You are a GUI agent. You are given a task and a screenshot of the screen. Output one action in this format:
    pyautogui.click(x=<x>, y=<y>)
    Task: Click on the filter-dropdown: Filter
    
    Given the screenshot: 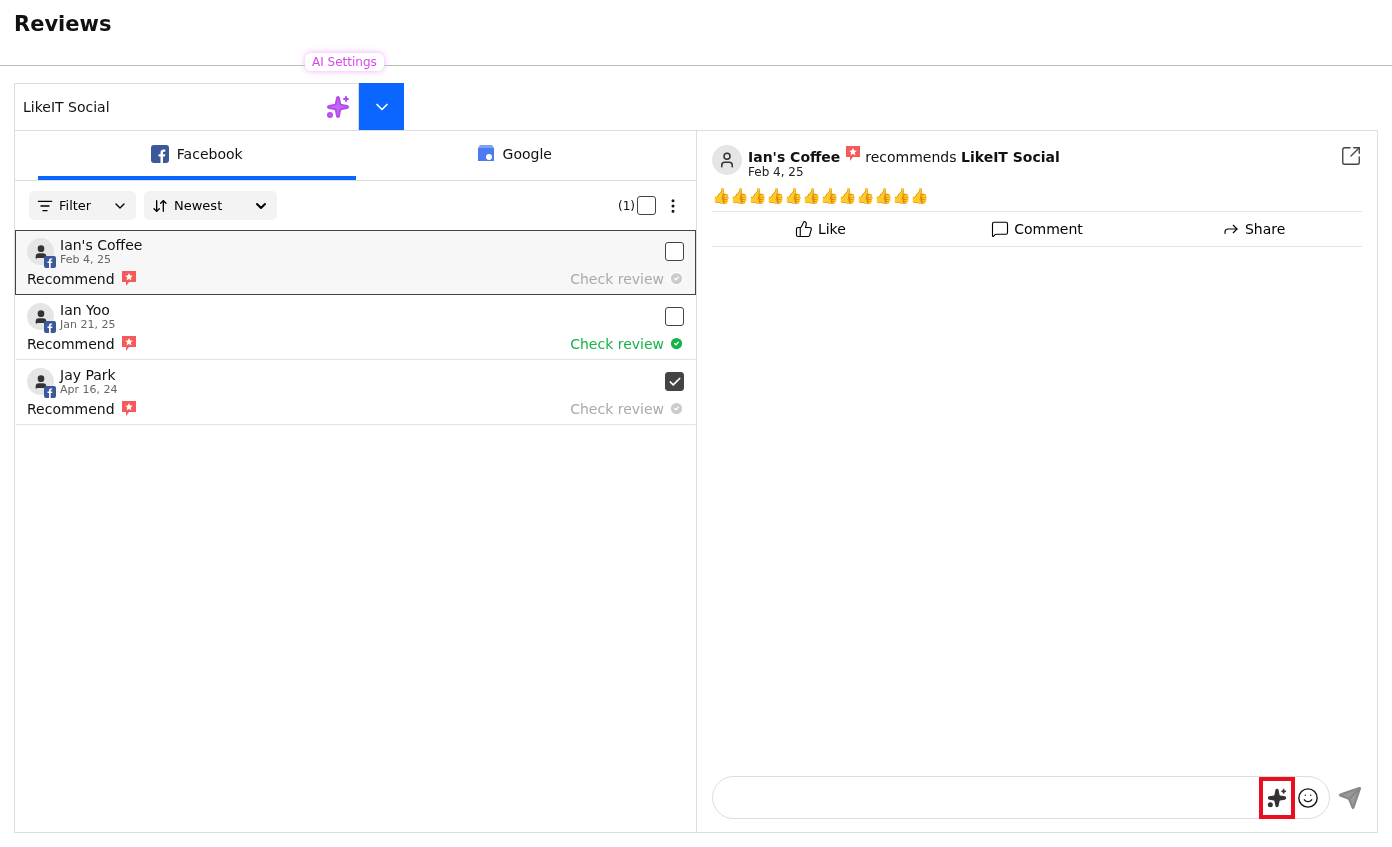 What is the action you would take?
    pyautogui.click(x=82, y=205)
    